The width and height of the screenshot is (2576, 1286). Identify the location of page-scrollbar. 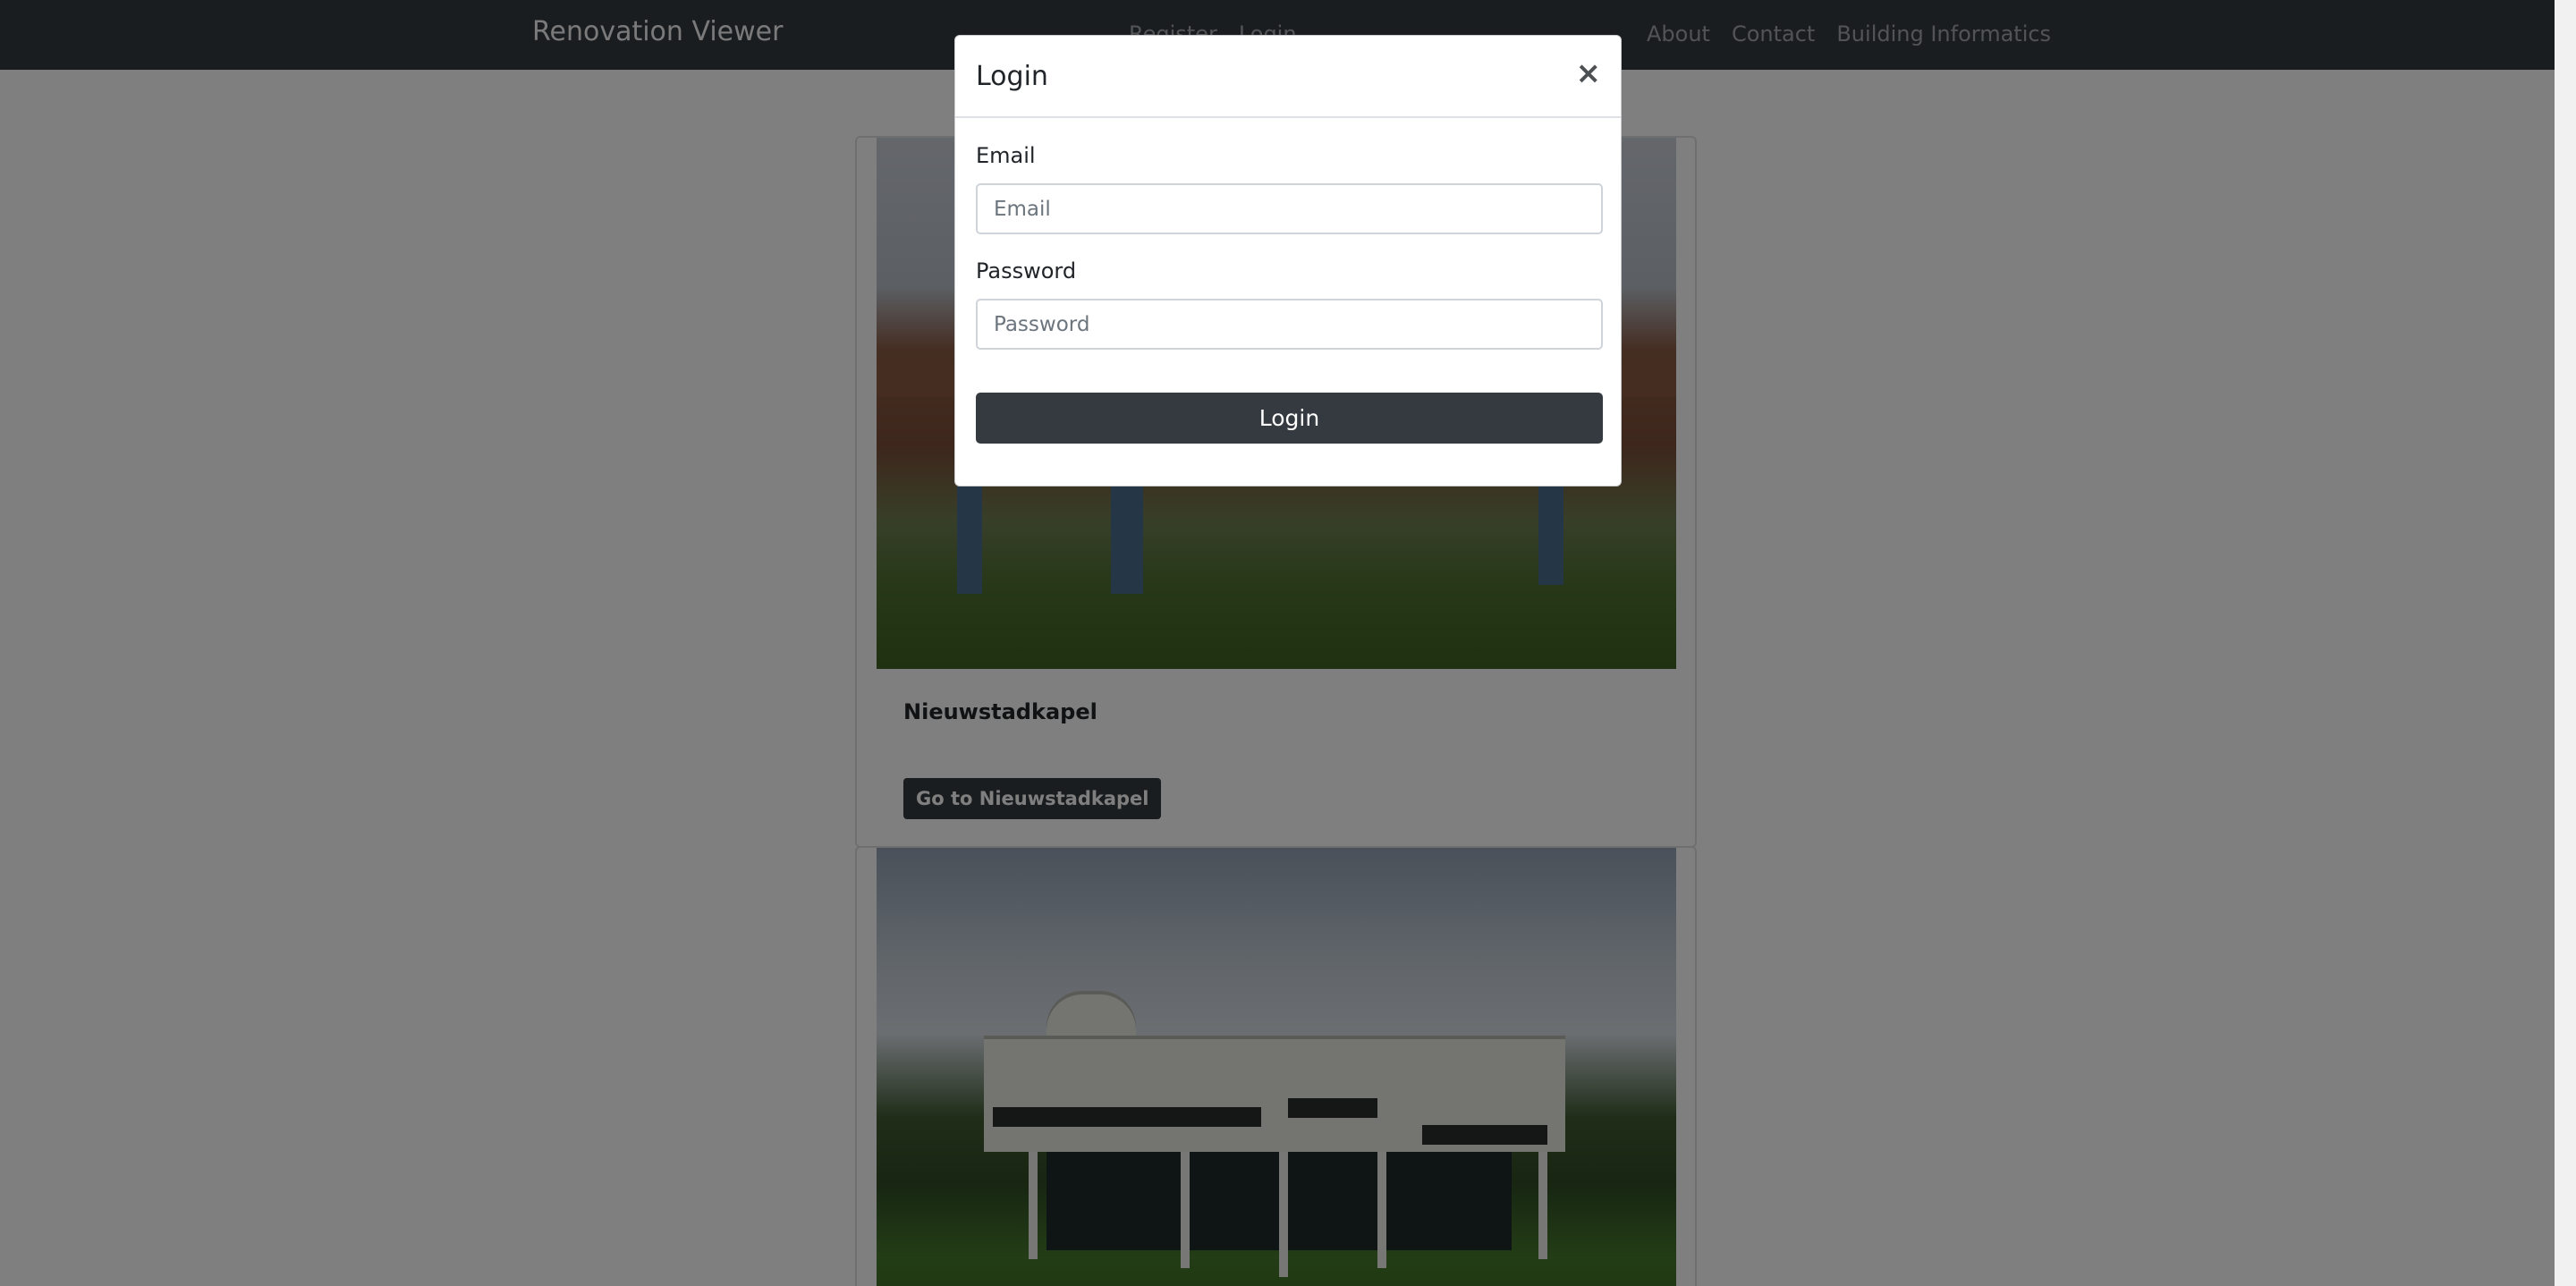
(2565, 643).